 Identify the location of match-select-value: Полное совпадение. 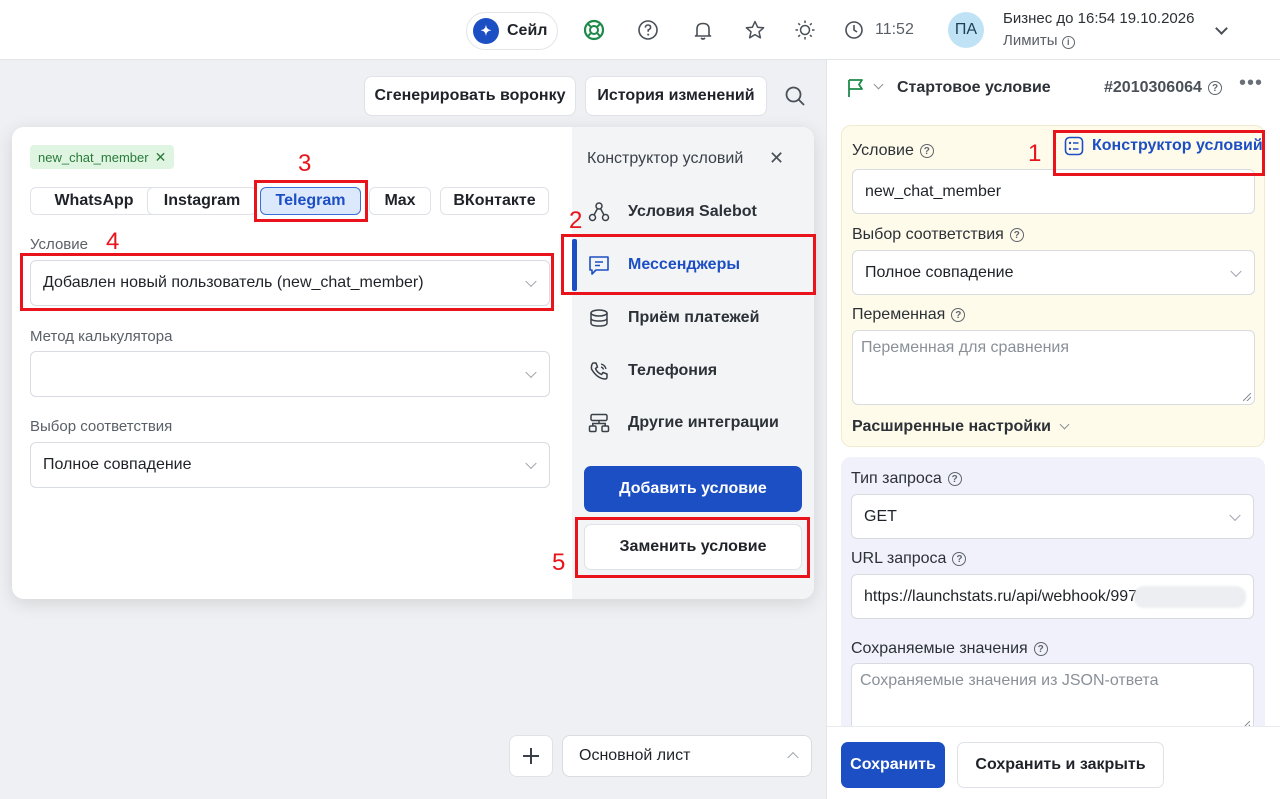
(117, 464).